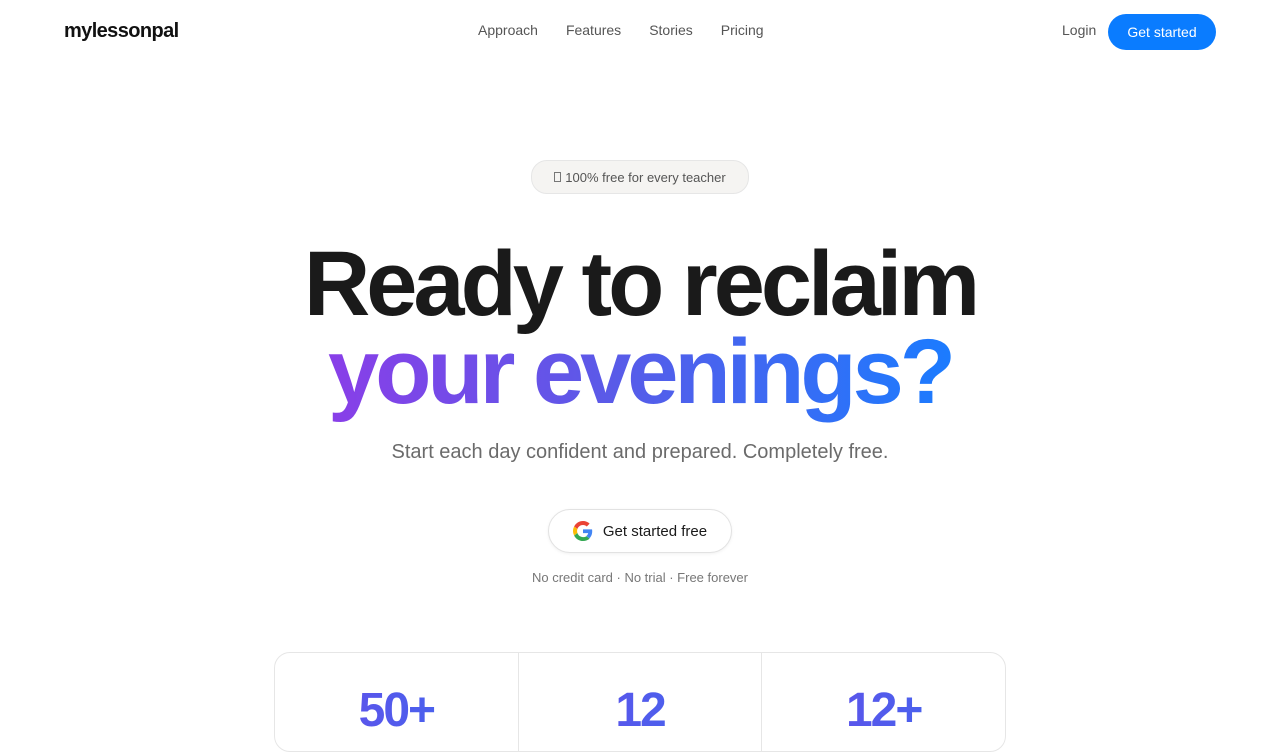 The width and height of the screenshot is (1280, 752). I want to click on headline-line-2-wrapper: your evenings?, so click(640, 378).